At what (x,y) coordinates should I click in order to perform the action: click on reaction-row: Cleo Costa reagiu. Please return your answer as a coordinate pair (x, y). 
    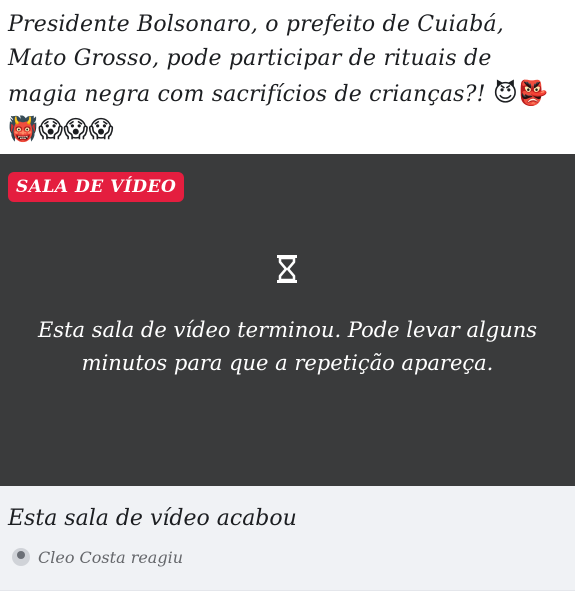
    Looking at the image, I should click on (97, 557).